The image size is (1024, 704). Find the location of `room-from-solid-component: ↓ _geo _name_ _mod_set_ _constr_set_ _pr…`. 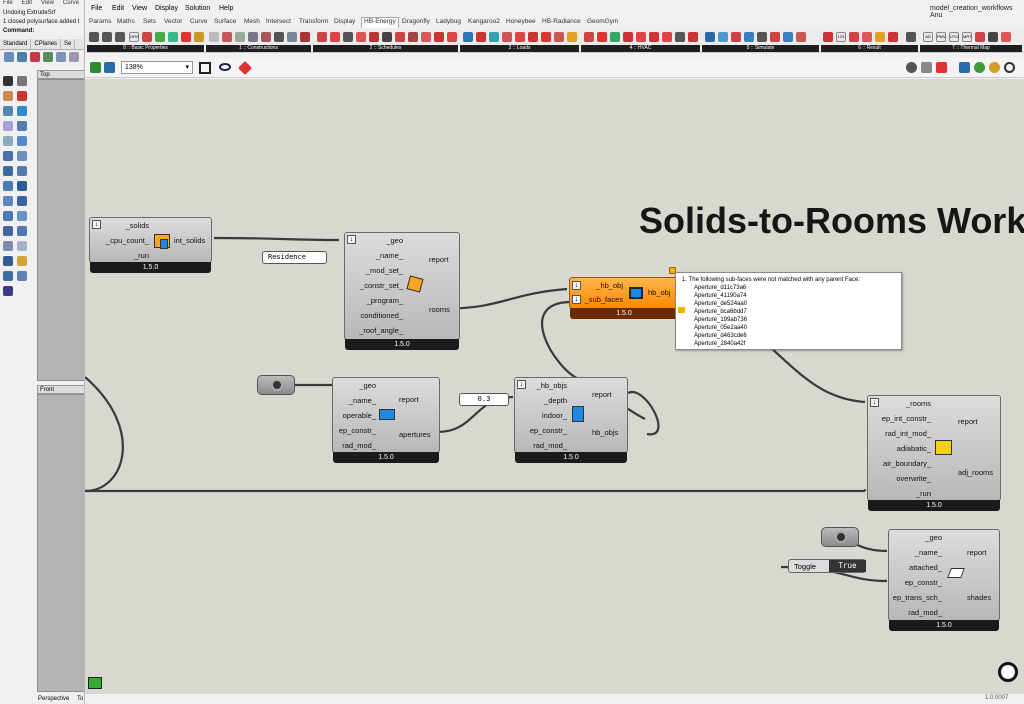

room-from-solid-component: ↓ _geo _name_ _mod_set_ _constr_set_ _pr… is located at coordinates (402, 291).